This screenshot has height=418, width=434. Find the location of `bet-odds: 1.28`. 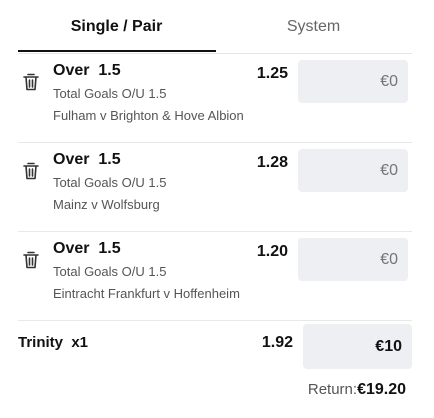

bet-odds: 1.28 is located at coordinates (272, 162).